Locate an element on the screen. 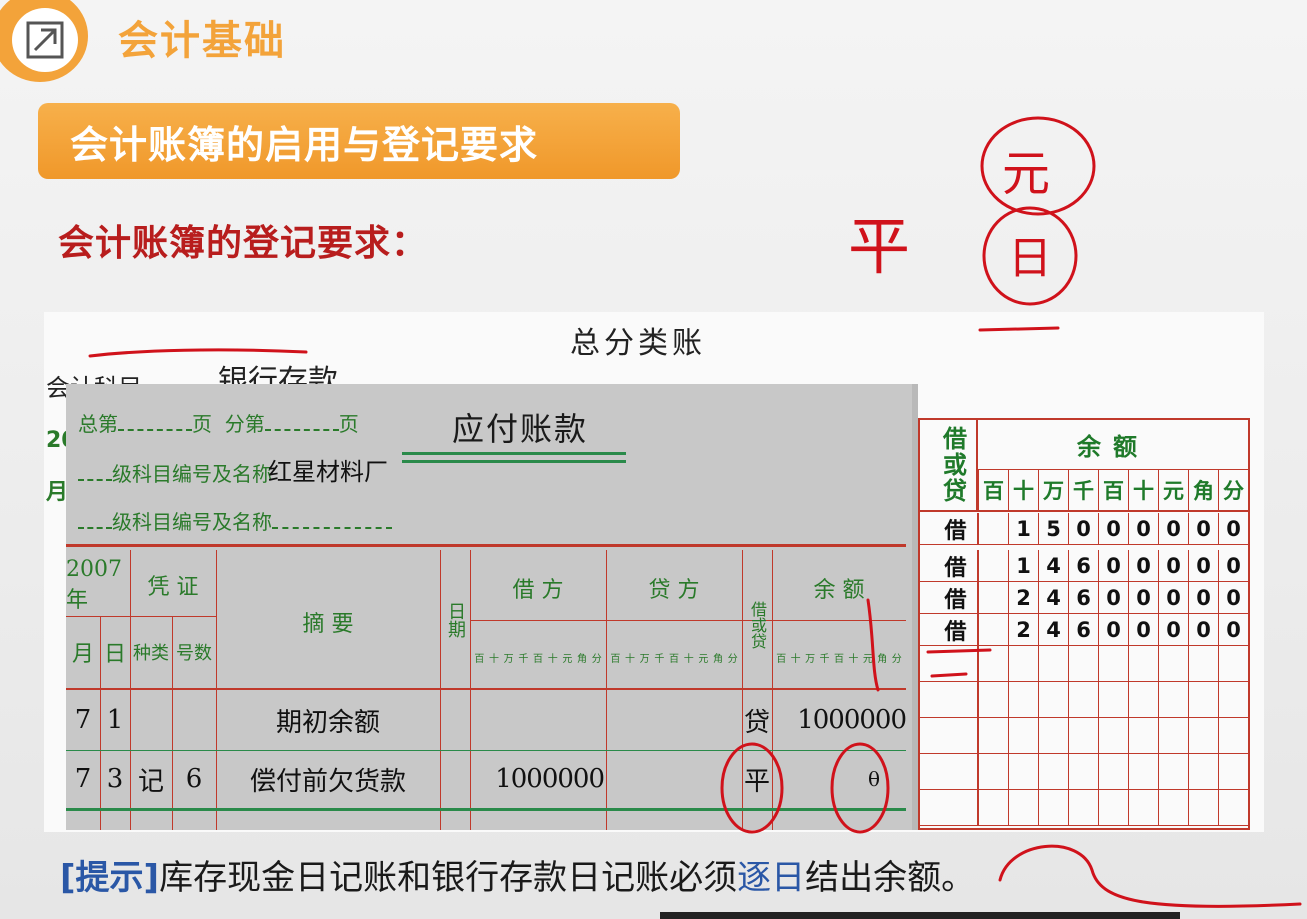  sub-page-label: 分第 is located at coordinates (244, 424).